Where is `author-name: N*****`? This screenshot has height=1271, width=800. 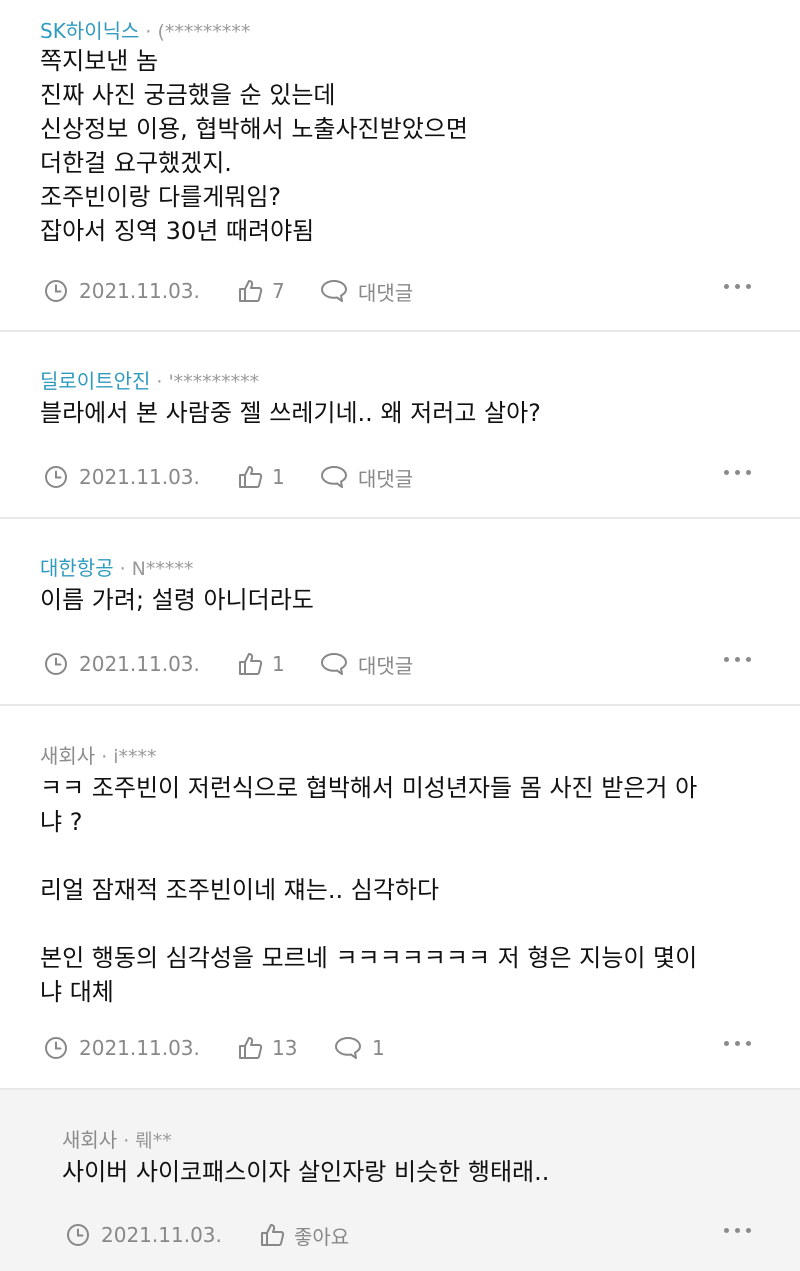 author-name: N***** is located at coordinates (162, 569).